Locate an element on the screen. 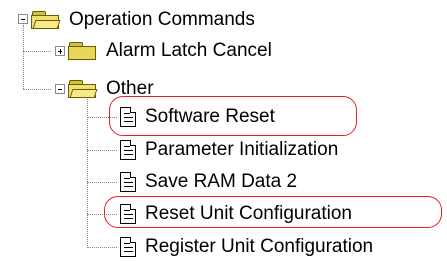 The height and width of the screenshot is (261, 447). tree-node-label: Operation Commands is located at coordinates (162, 19).